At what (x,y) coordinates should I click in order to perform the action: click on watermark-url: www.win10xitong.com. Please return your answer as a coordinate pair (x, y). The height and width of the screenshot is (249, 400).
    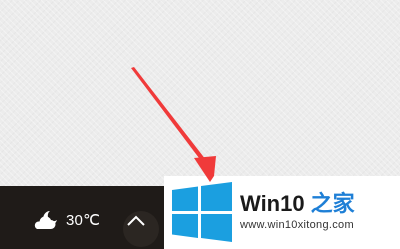
    Looking at the image, I should click on (297, 225).